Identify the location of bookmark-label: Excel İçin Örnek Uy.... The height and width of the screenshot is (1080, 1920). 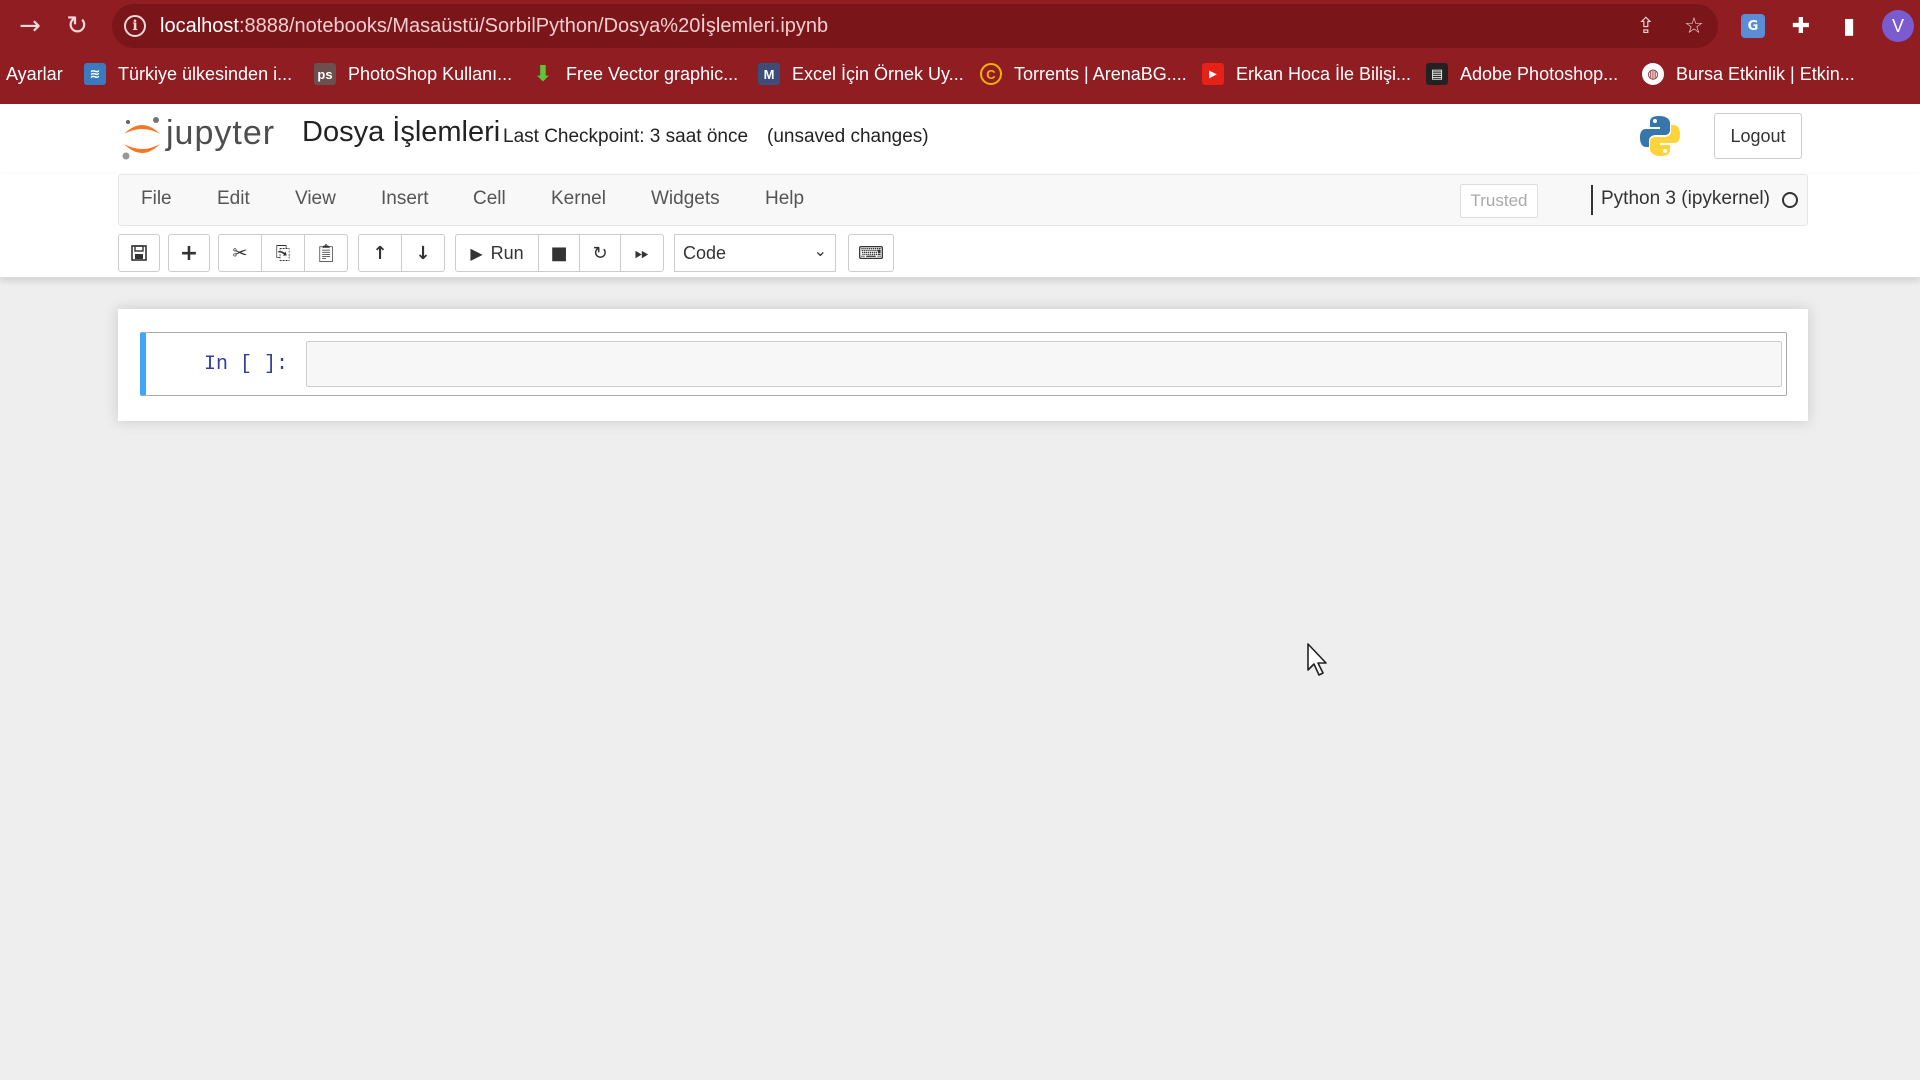
(878, 73).